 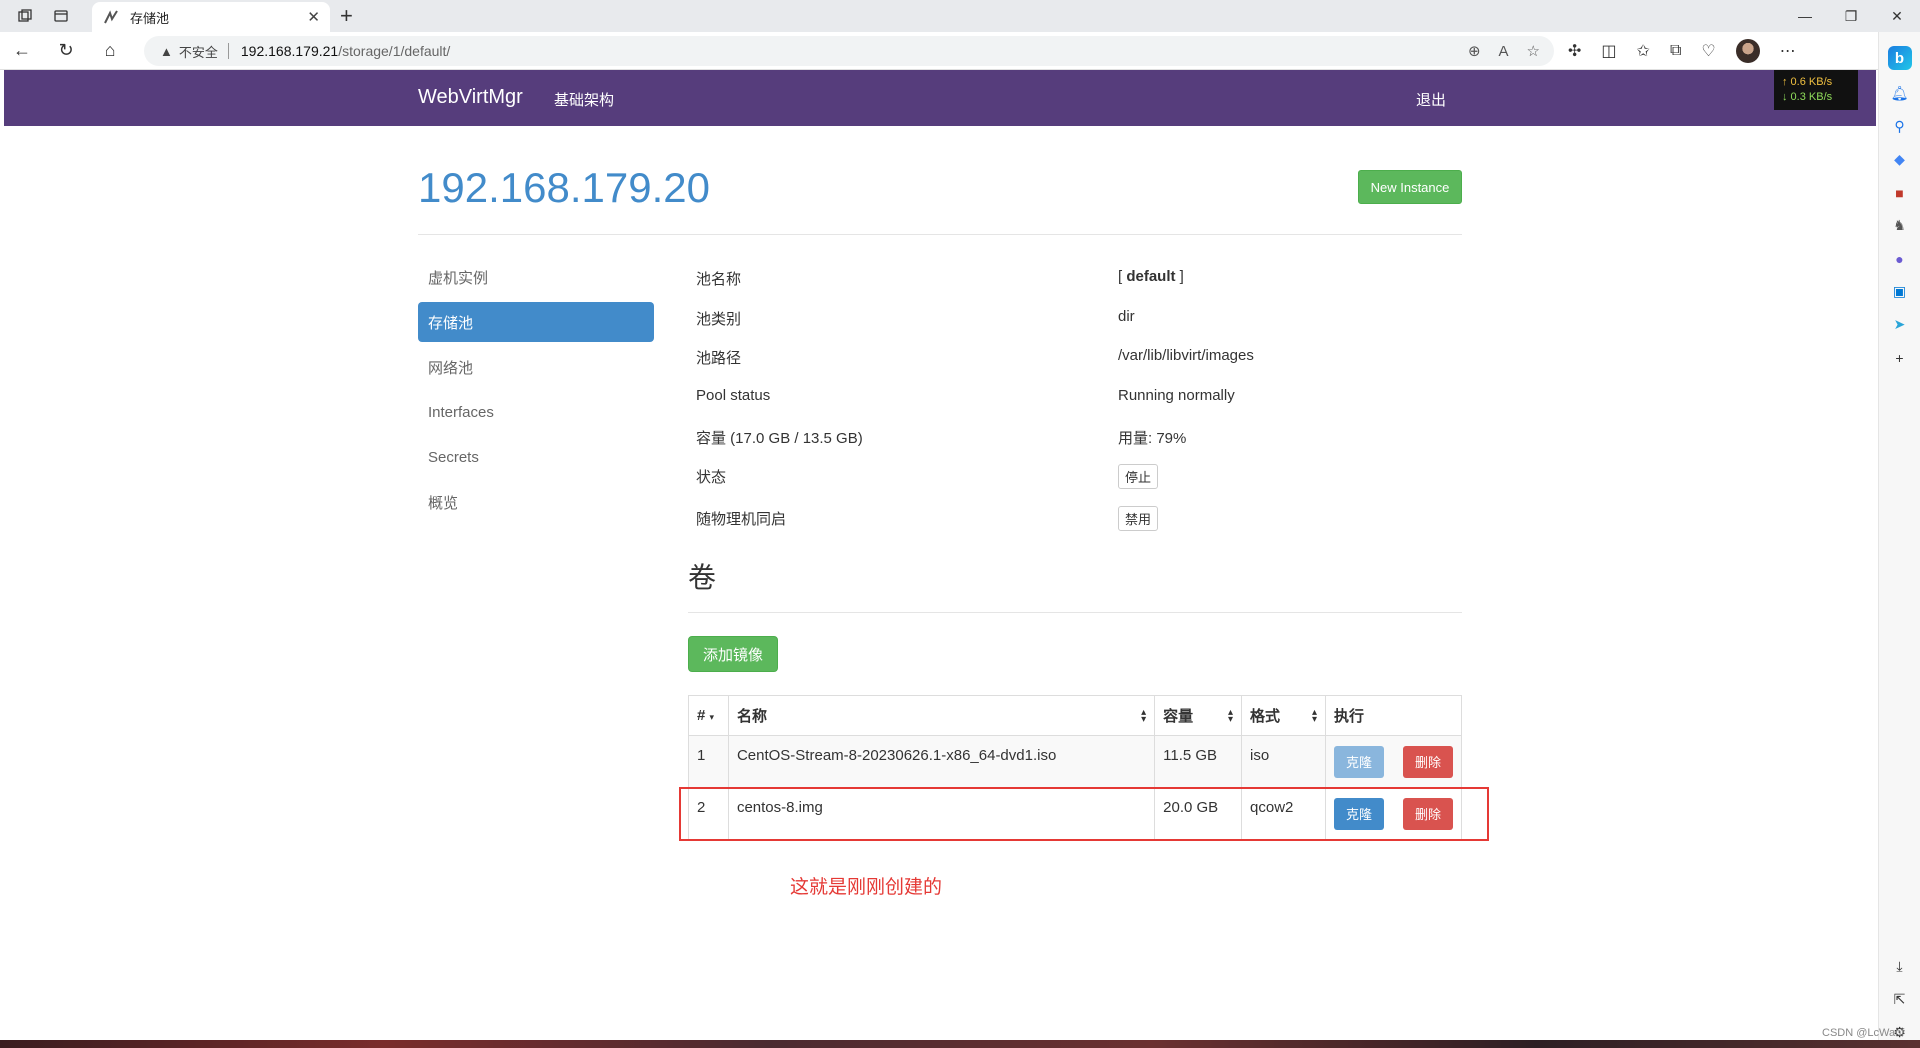 What do you see at coordinates (1900, 357) in the screenshot?
I see `add-sidebar-app-icon: +` at bounding box center [1900, 357].